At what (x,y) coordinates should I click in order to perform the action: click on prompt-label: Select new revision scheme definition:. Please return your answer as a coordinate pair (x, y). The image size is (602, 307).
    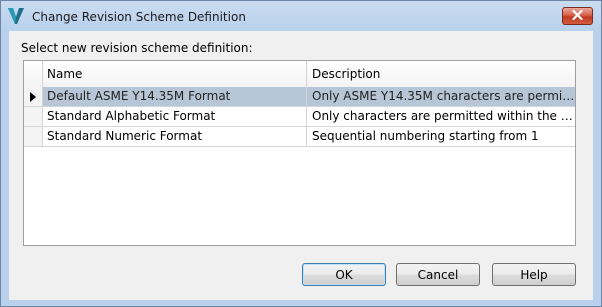
    Looking at the image, I should click on (137, 48).